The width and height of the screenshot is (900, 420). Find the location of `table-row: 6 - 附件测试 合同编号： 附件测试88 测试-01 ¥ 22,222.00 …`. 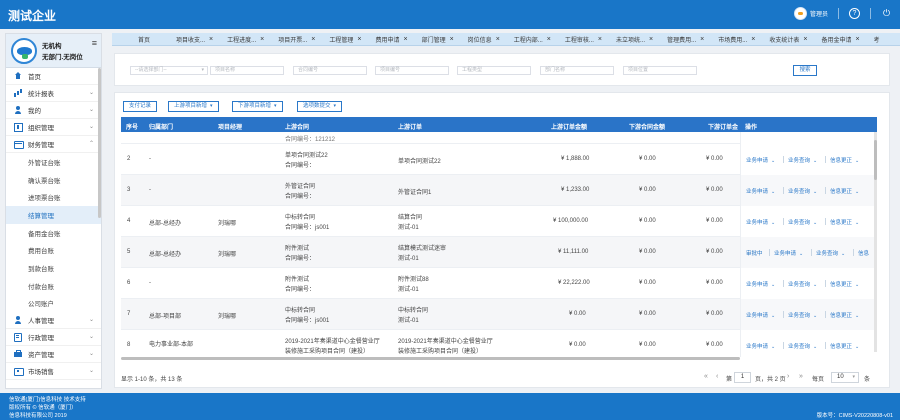

table-row: 6 - 附件测试 合同编号： 附件测试88 测试-01 ¥ 22,222.00 … is located at coordinates (499, 283).